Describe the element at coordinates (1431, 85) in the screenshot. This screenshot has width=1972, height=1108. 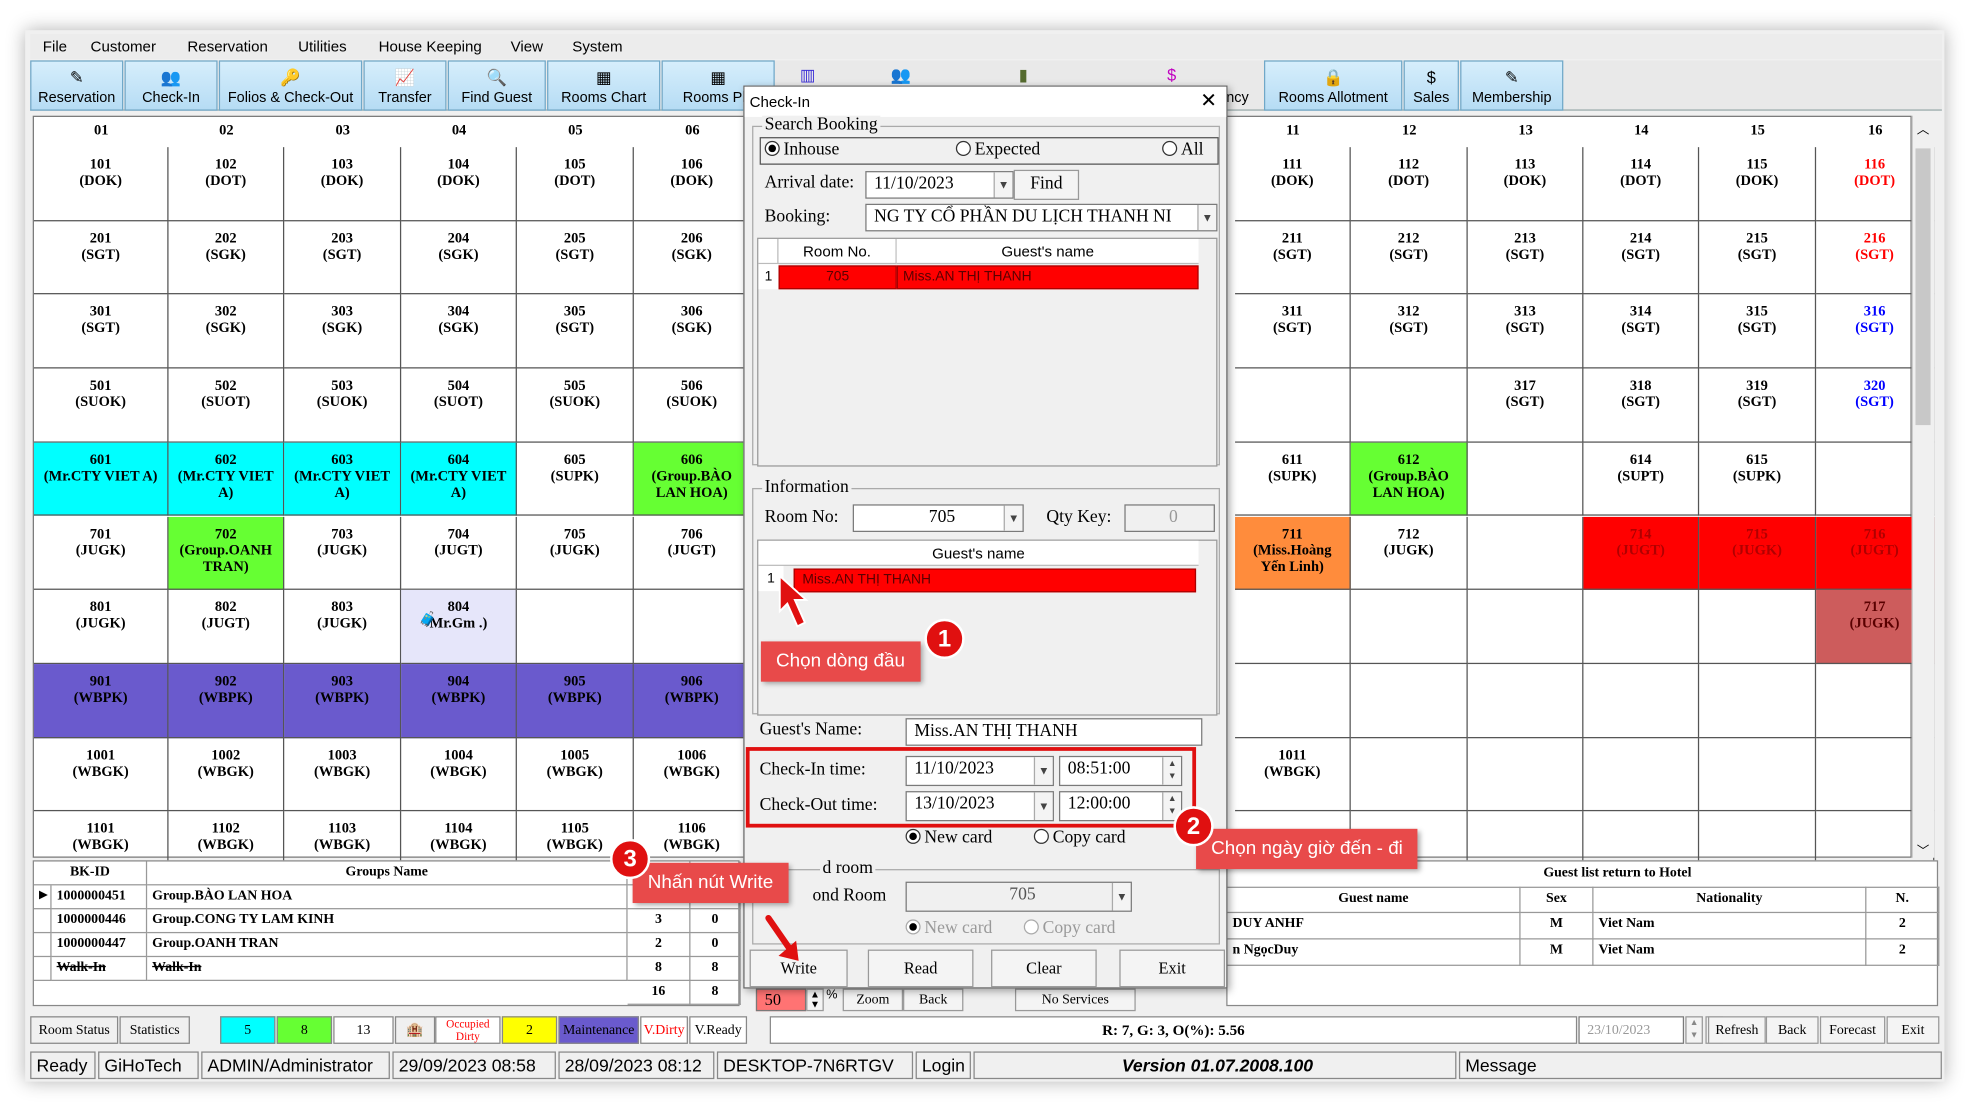
I see `toolbar-button-sales: $ Sales` at that location.